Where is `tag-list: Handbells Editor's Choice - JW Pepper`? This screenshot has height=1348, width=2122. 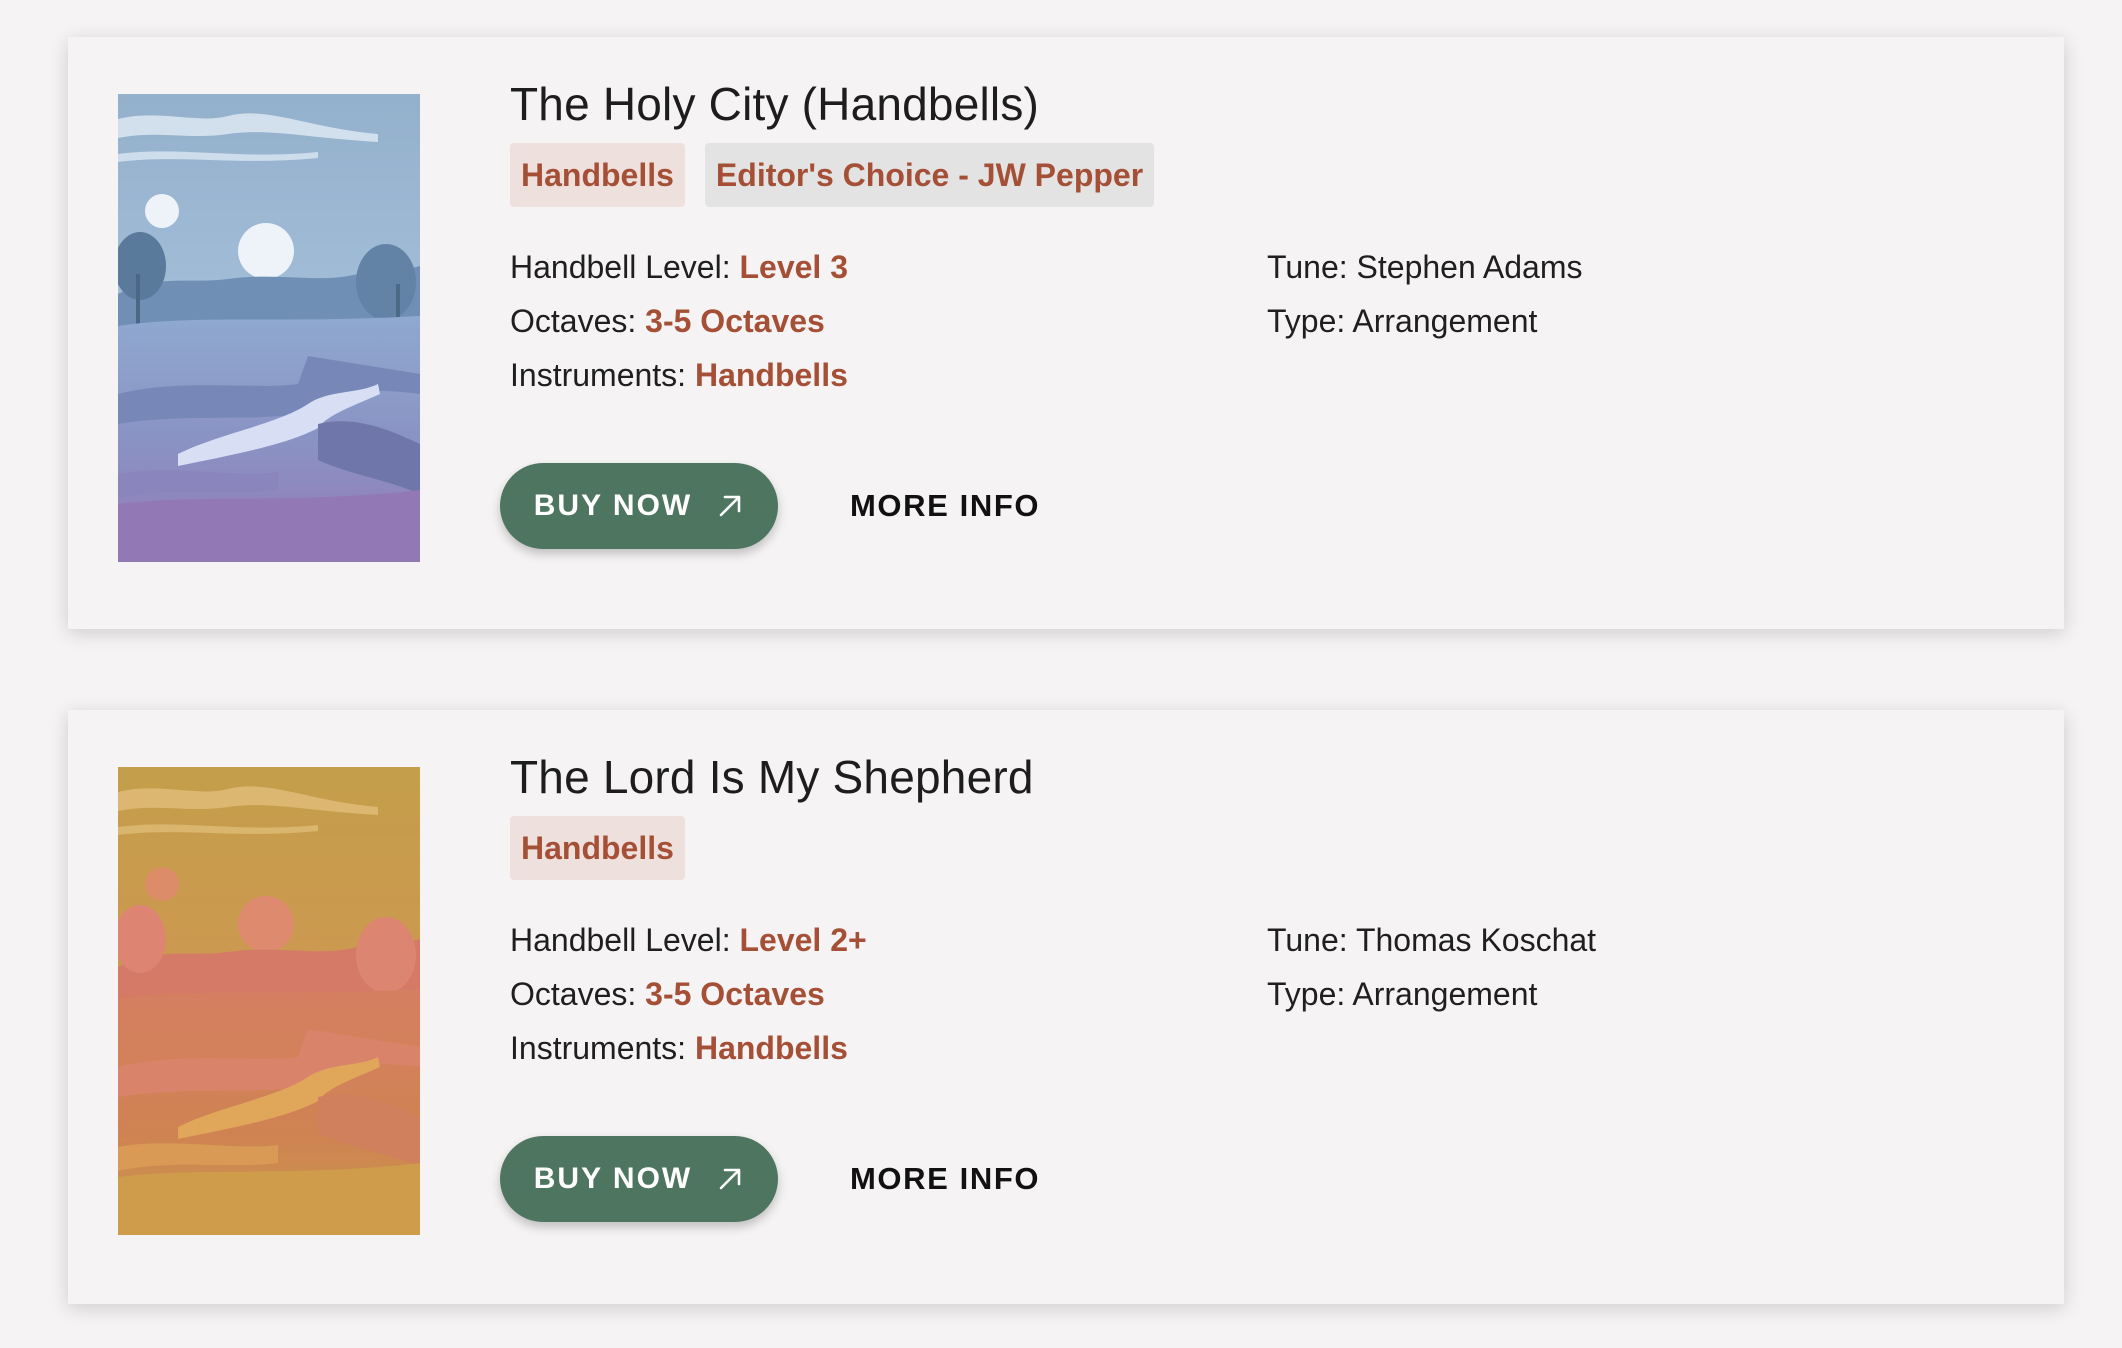 tag-list: Handbells Editor's Choice - JW Pepper is located at coordinates (832, 175).